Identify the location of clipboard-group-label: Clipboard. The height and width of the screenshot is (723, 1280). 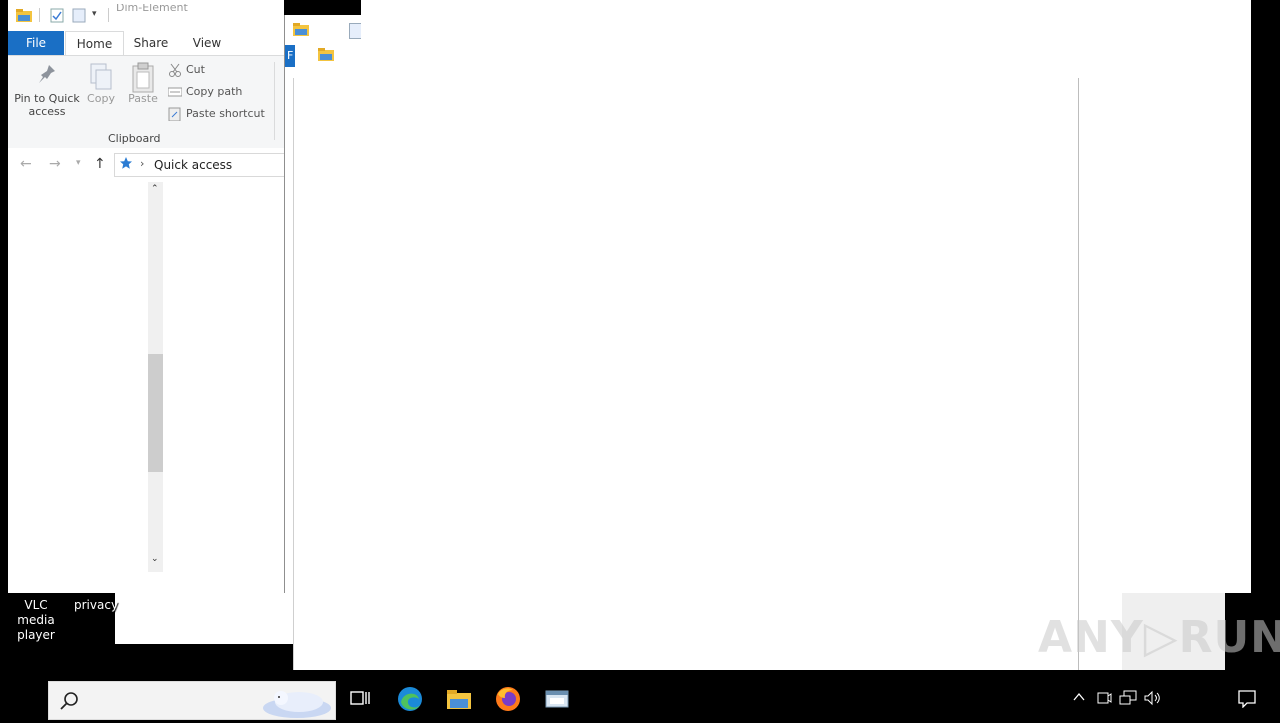
(134, 138).